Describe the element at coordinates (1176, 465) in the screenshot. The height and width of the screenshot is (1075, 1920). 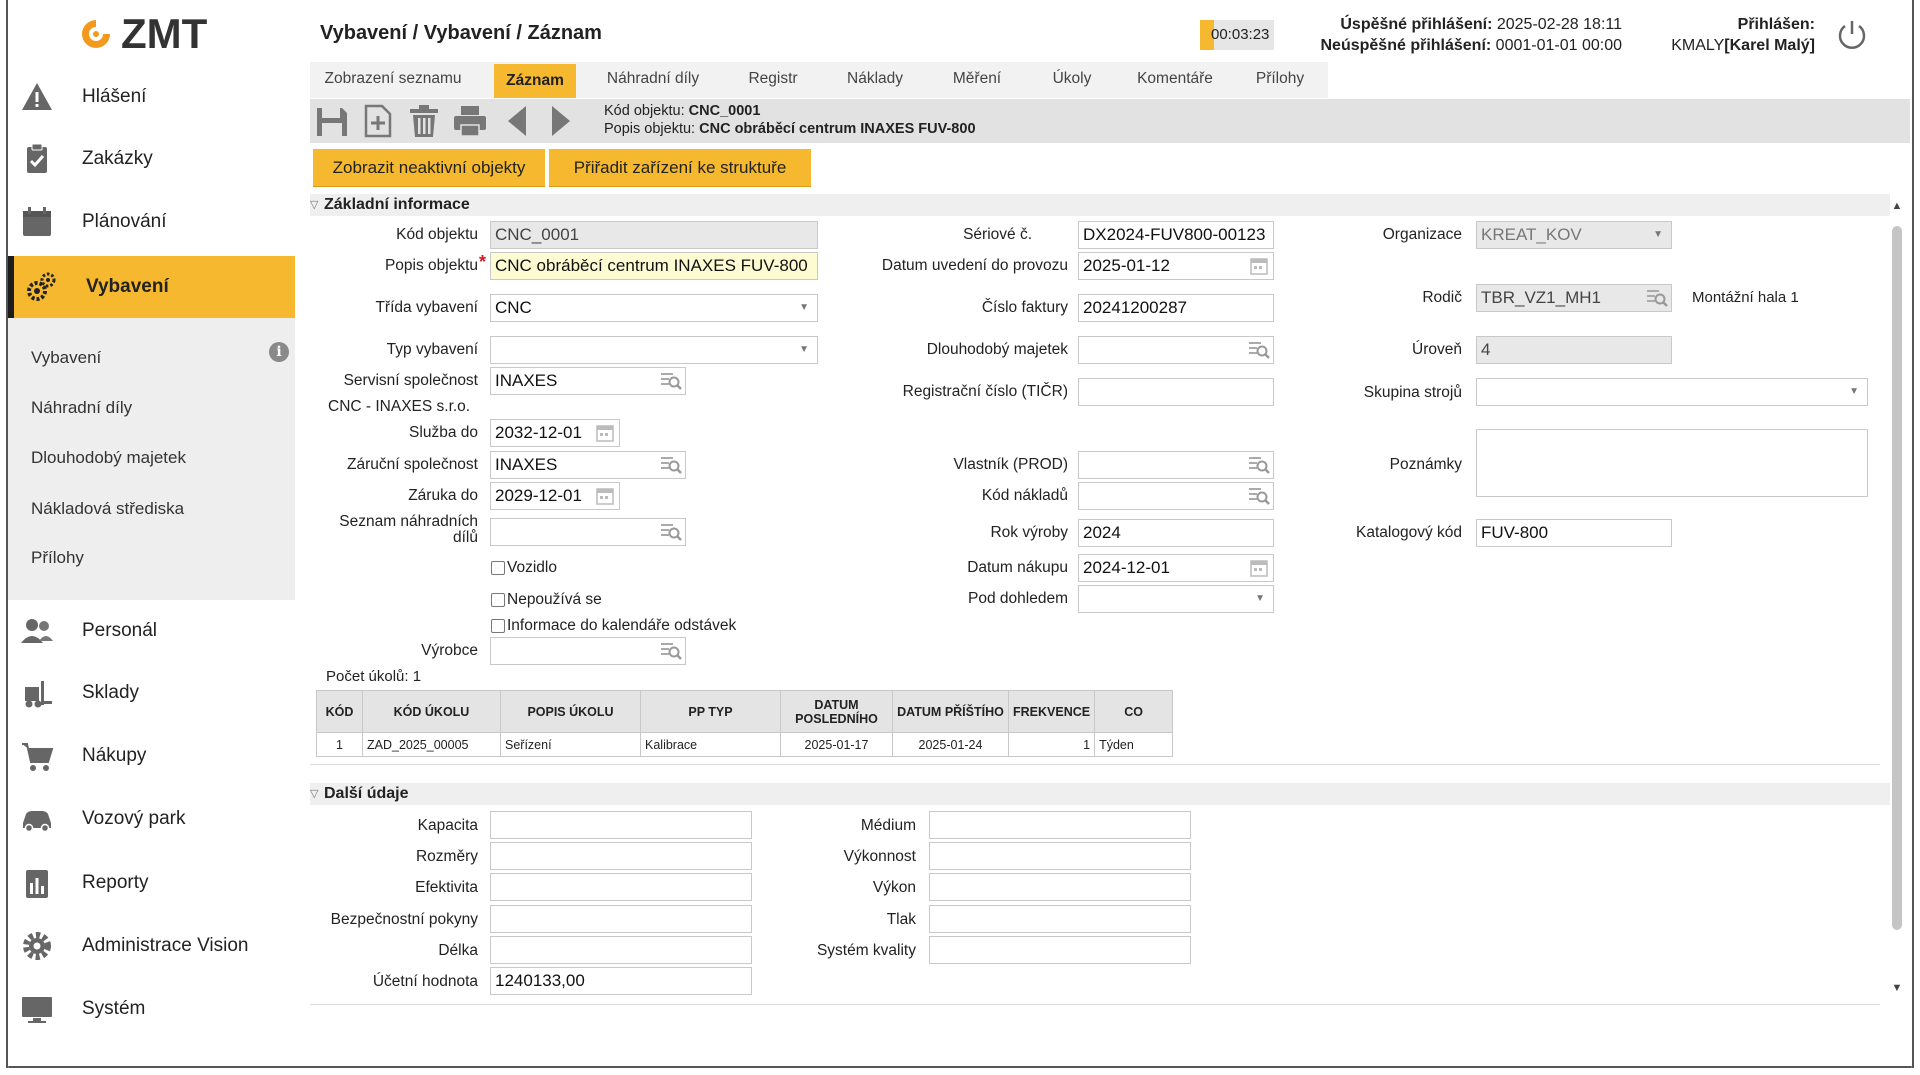
I see `vlastnik-field` at that location.